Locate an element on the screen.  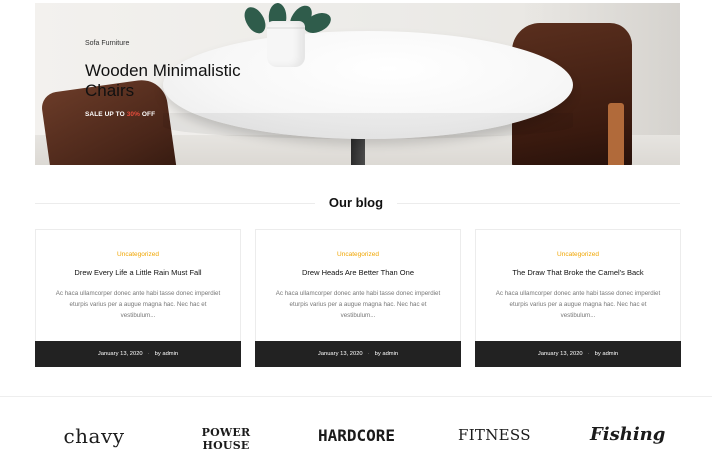
sale-prefix: SALE UP TO is located at coordinates (106, 114).